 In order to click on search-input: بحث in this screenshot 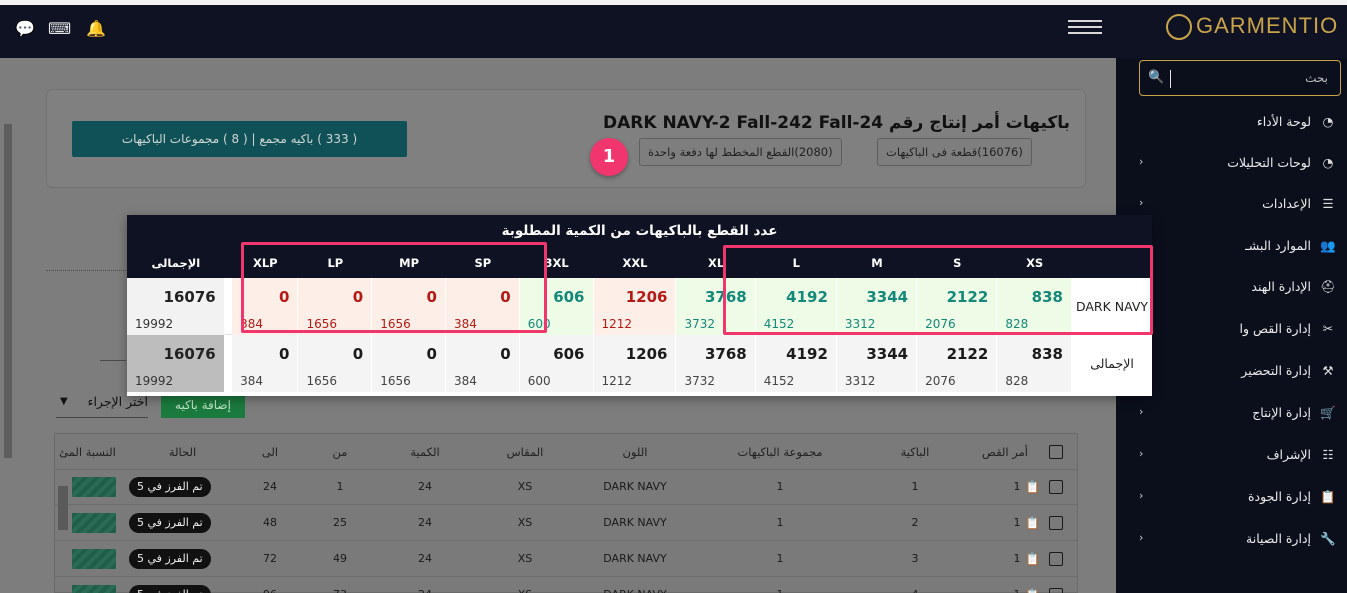, I will do `click(1316, 78)`.